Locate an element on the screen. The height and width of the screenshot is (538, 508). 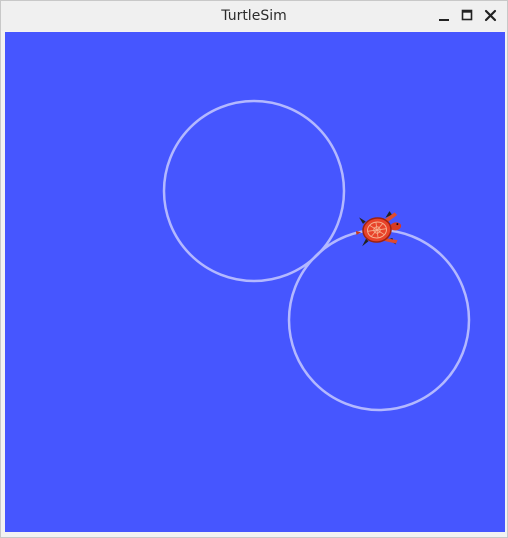
window-controls is located at coordinates (467, 15).